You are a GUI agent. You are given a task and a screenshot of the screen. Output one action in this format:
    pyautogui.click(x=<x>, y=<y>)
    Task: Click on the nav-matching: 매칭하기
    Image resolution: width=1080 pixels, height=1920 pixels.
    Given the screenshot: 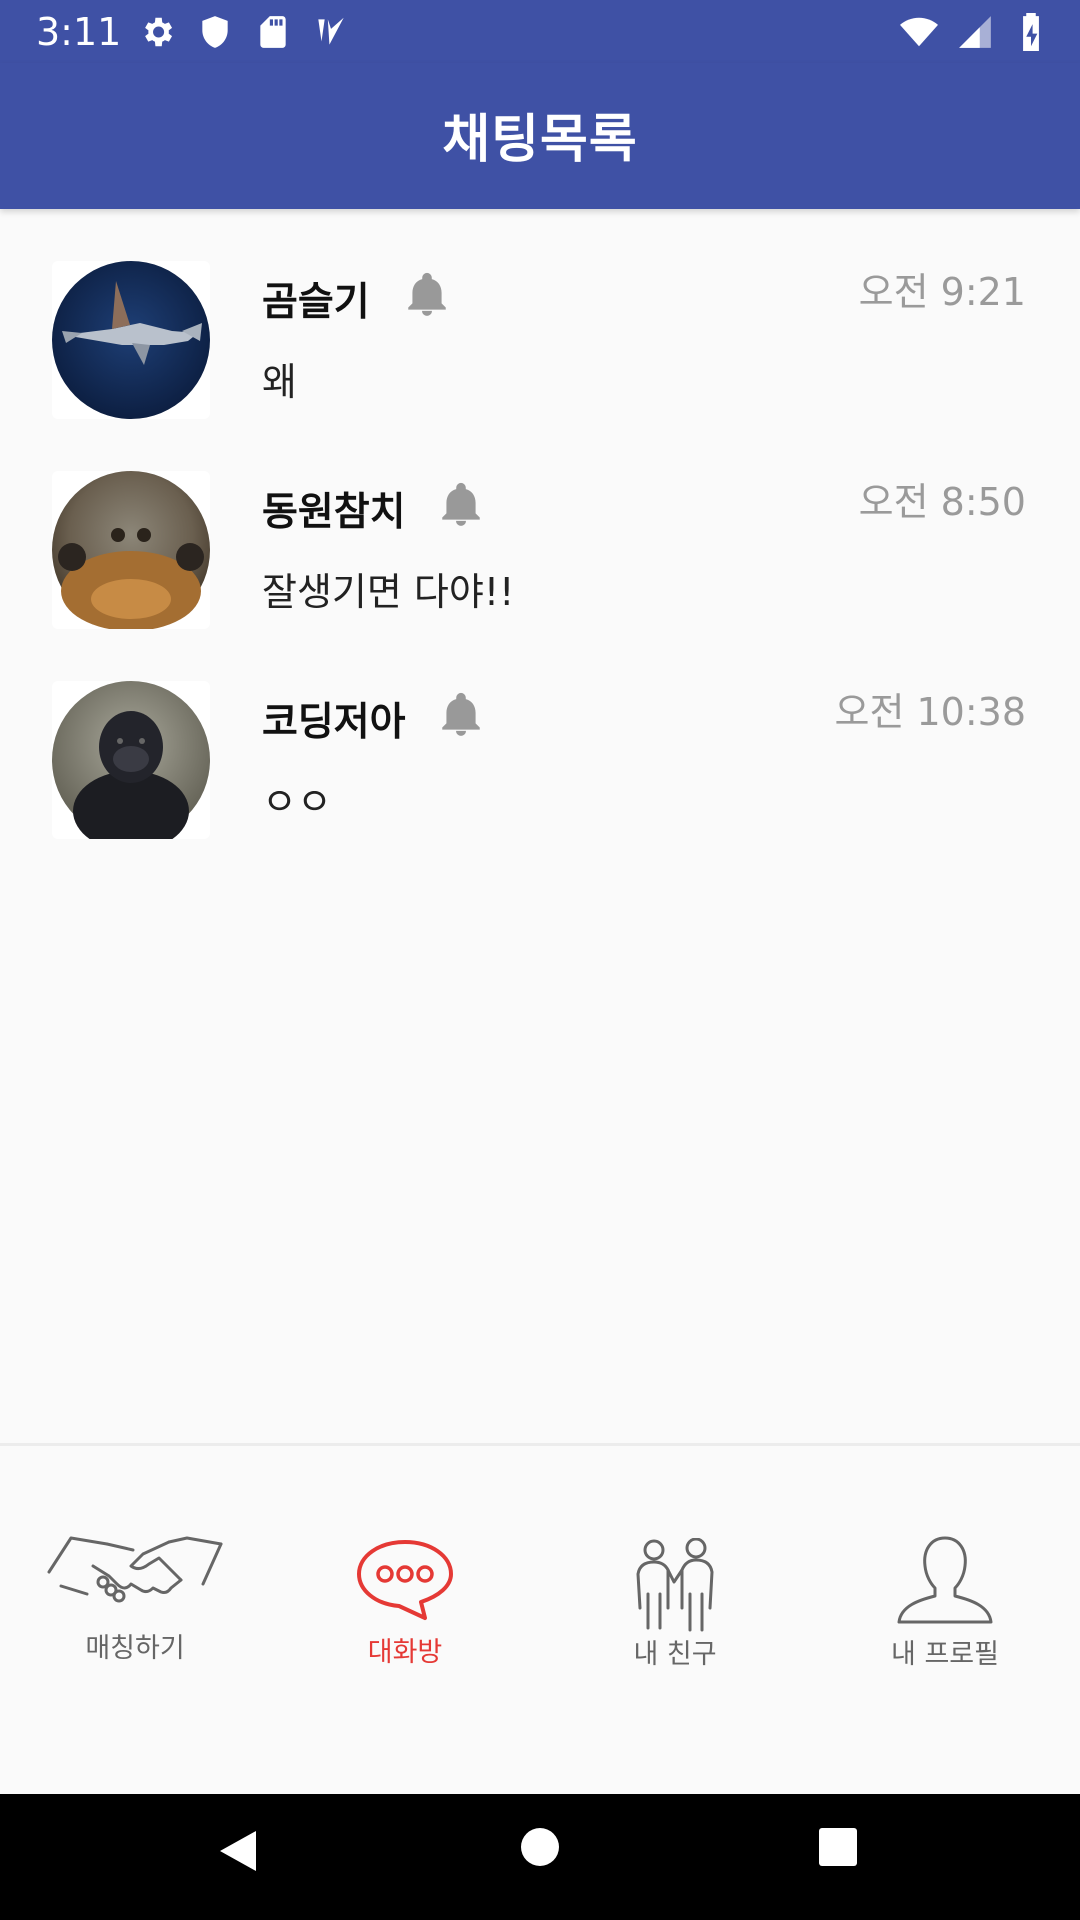 What is the action you would take?
    pyautogui.click(x=135, y=1576)
    